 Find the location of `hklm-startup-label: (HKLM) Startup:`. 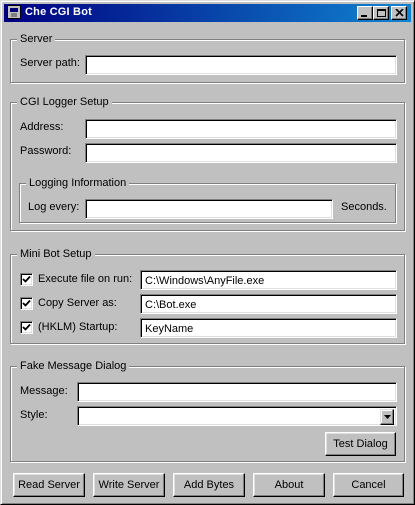

hklm-startup-label: (HKLM) Startup: is located at coordinates (77, 327).